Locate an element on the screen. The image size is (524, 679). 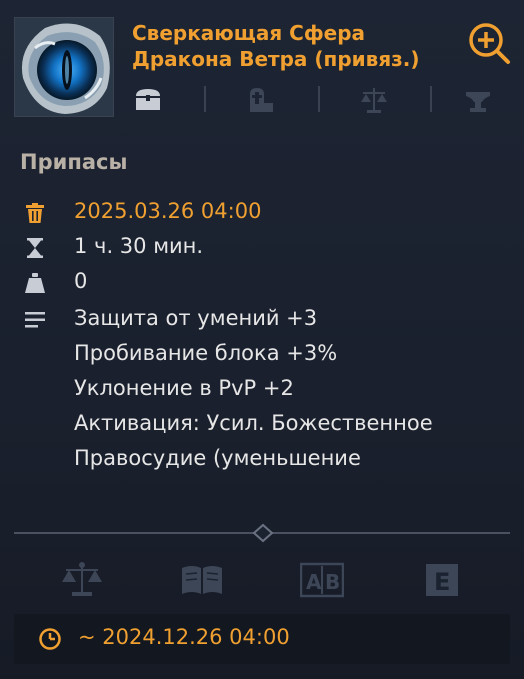
bottom-action-bar: A B E is located at coordinates (262, 580).